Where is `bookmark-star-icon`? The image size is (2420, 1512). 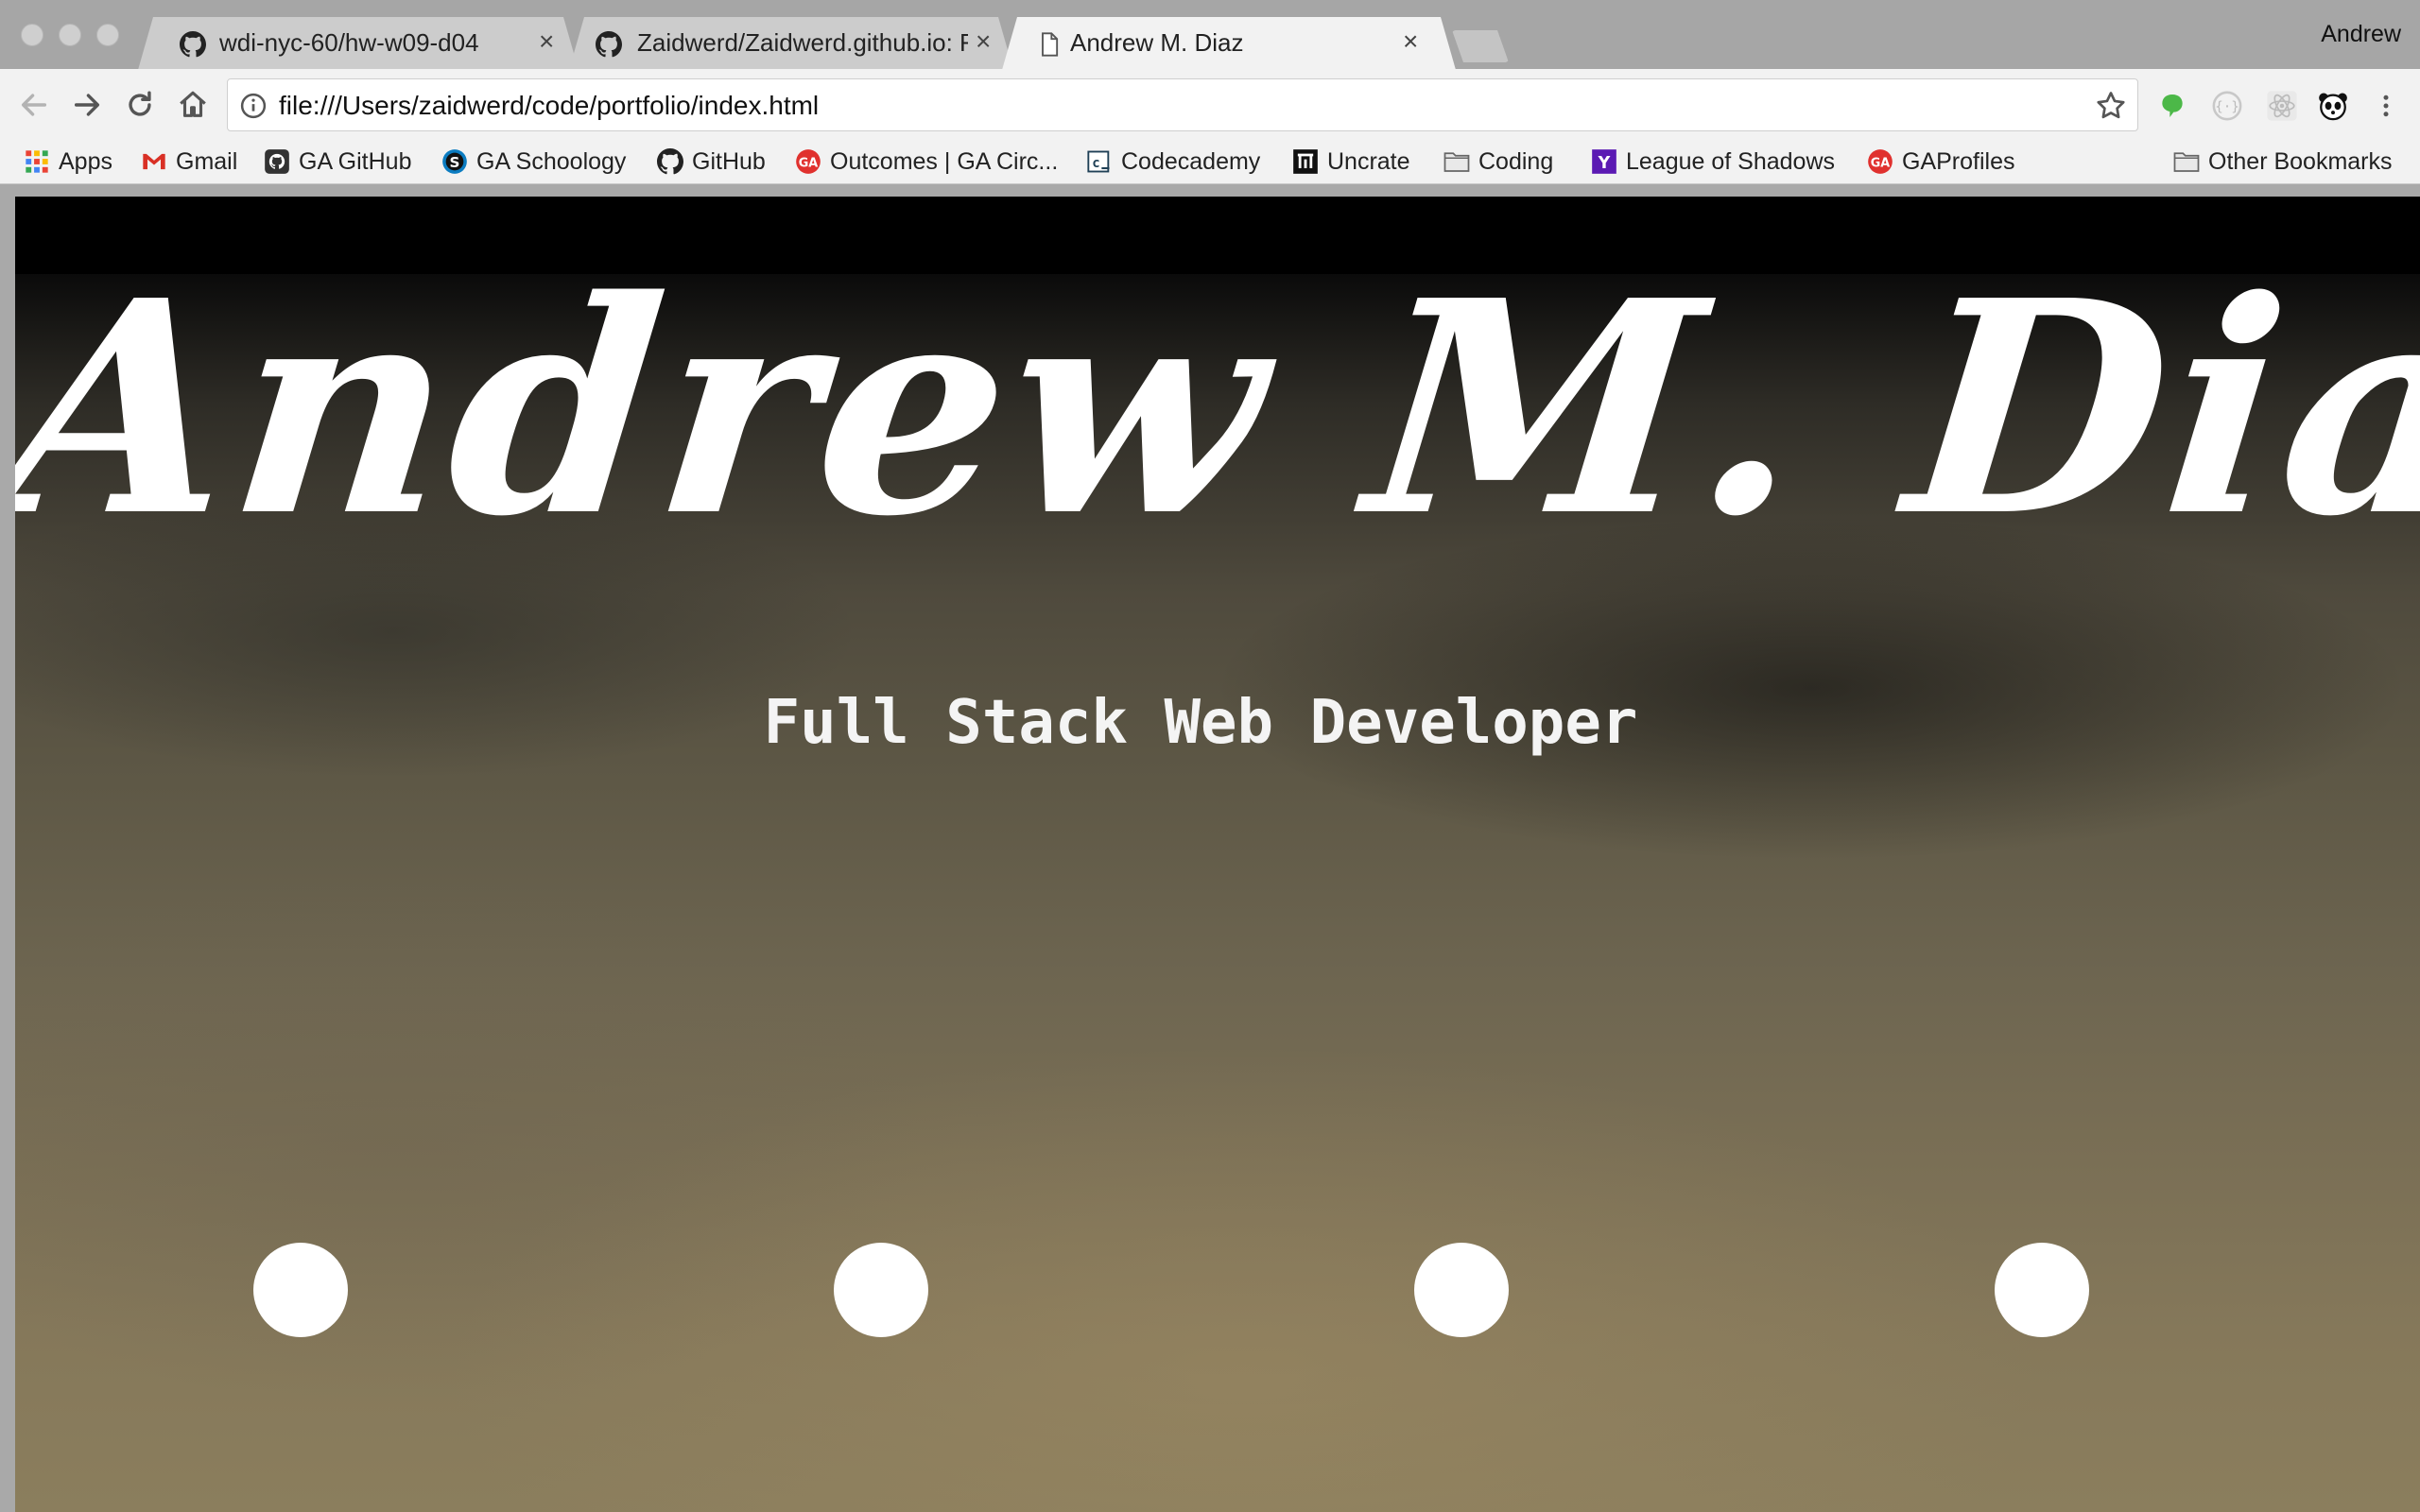
bookmark-star-icon is located at coordinates (2111, 106).